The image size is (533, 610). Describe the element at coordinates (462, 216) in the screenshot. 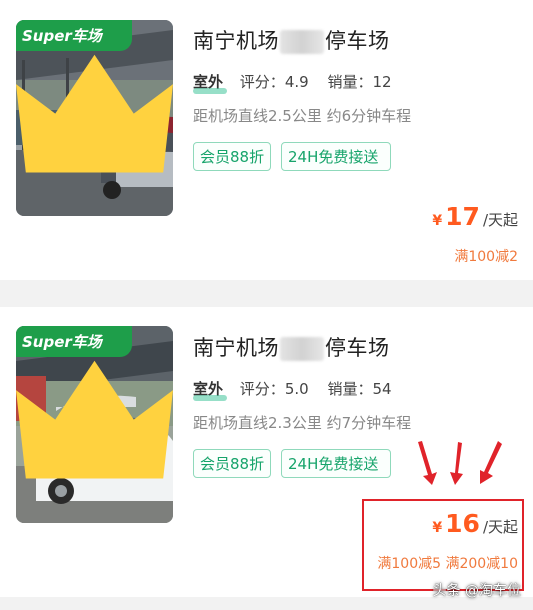

I see `price-value: 17` at that location.